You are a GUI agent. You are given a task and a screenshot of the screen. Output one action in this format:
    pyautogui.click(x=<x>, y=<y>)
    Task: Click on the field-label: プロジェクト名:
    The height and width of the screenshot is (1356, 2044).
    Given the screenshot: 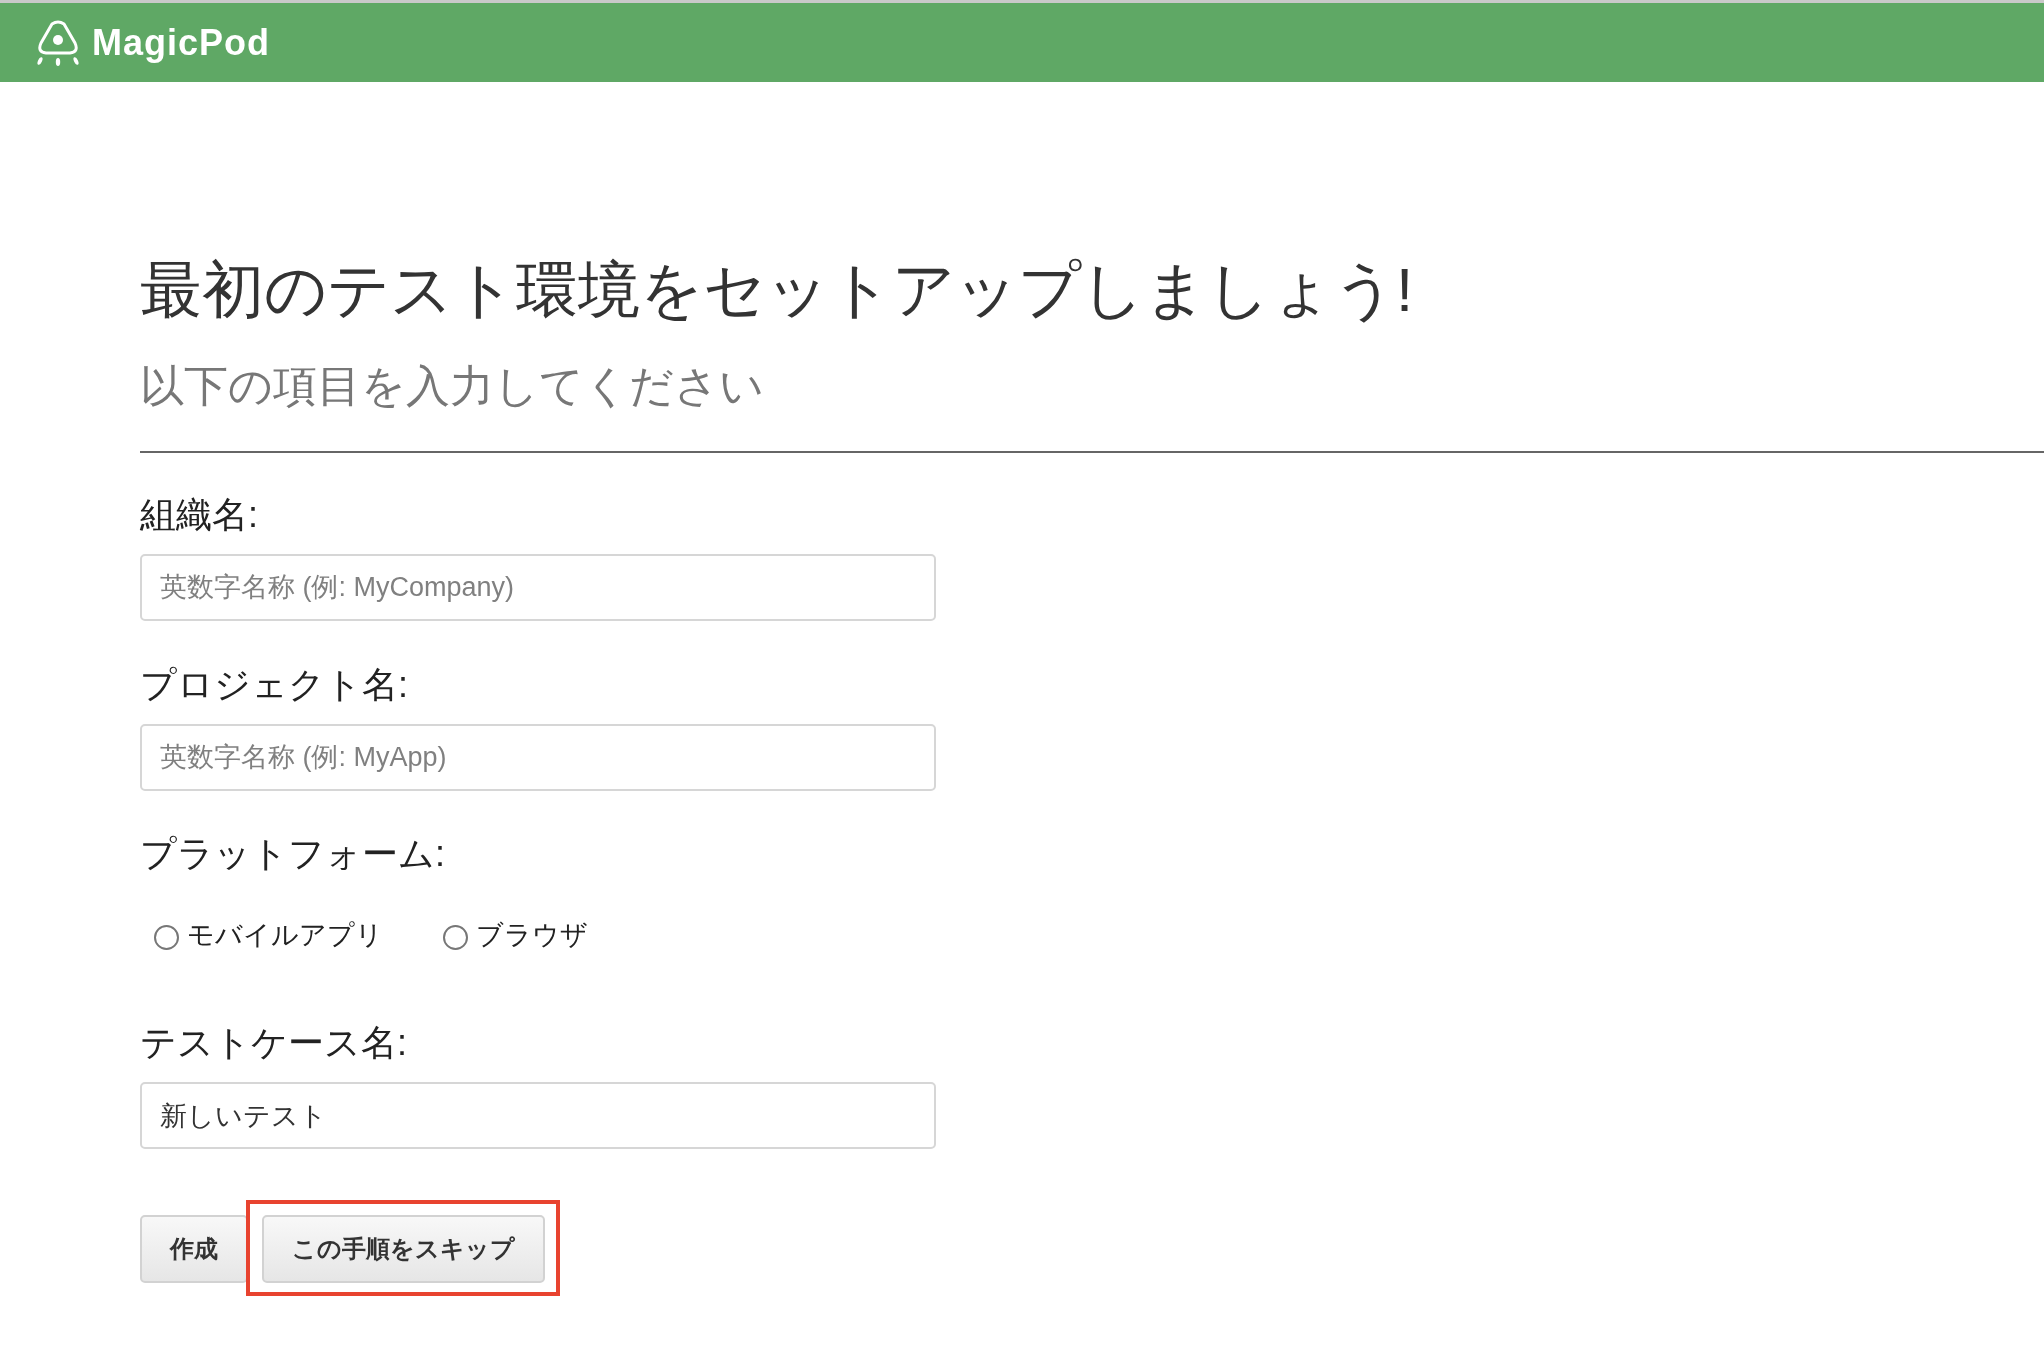 What is the action you would take?
    pyautogui.click(x=274, y=685)
    